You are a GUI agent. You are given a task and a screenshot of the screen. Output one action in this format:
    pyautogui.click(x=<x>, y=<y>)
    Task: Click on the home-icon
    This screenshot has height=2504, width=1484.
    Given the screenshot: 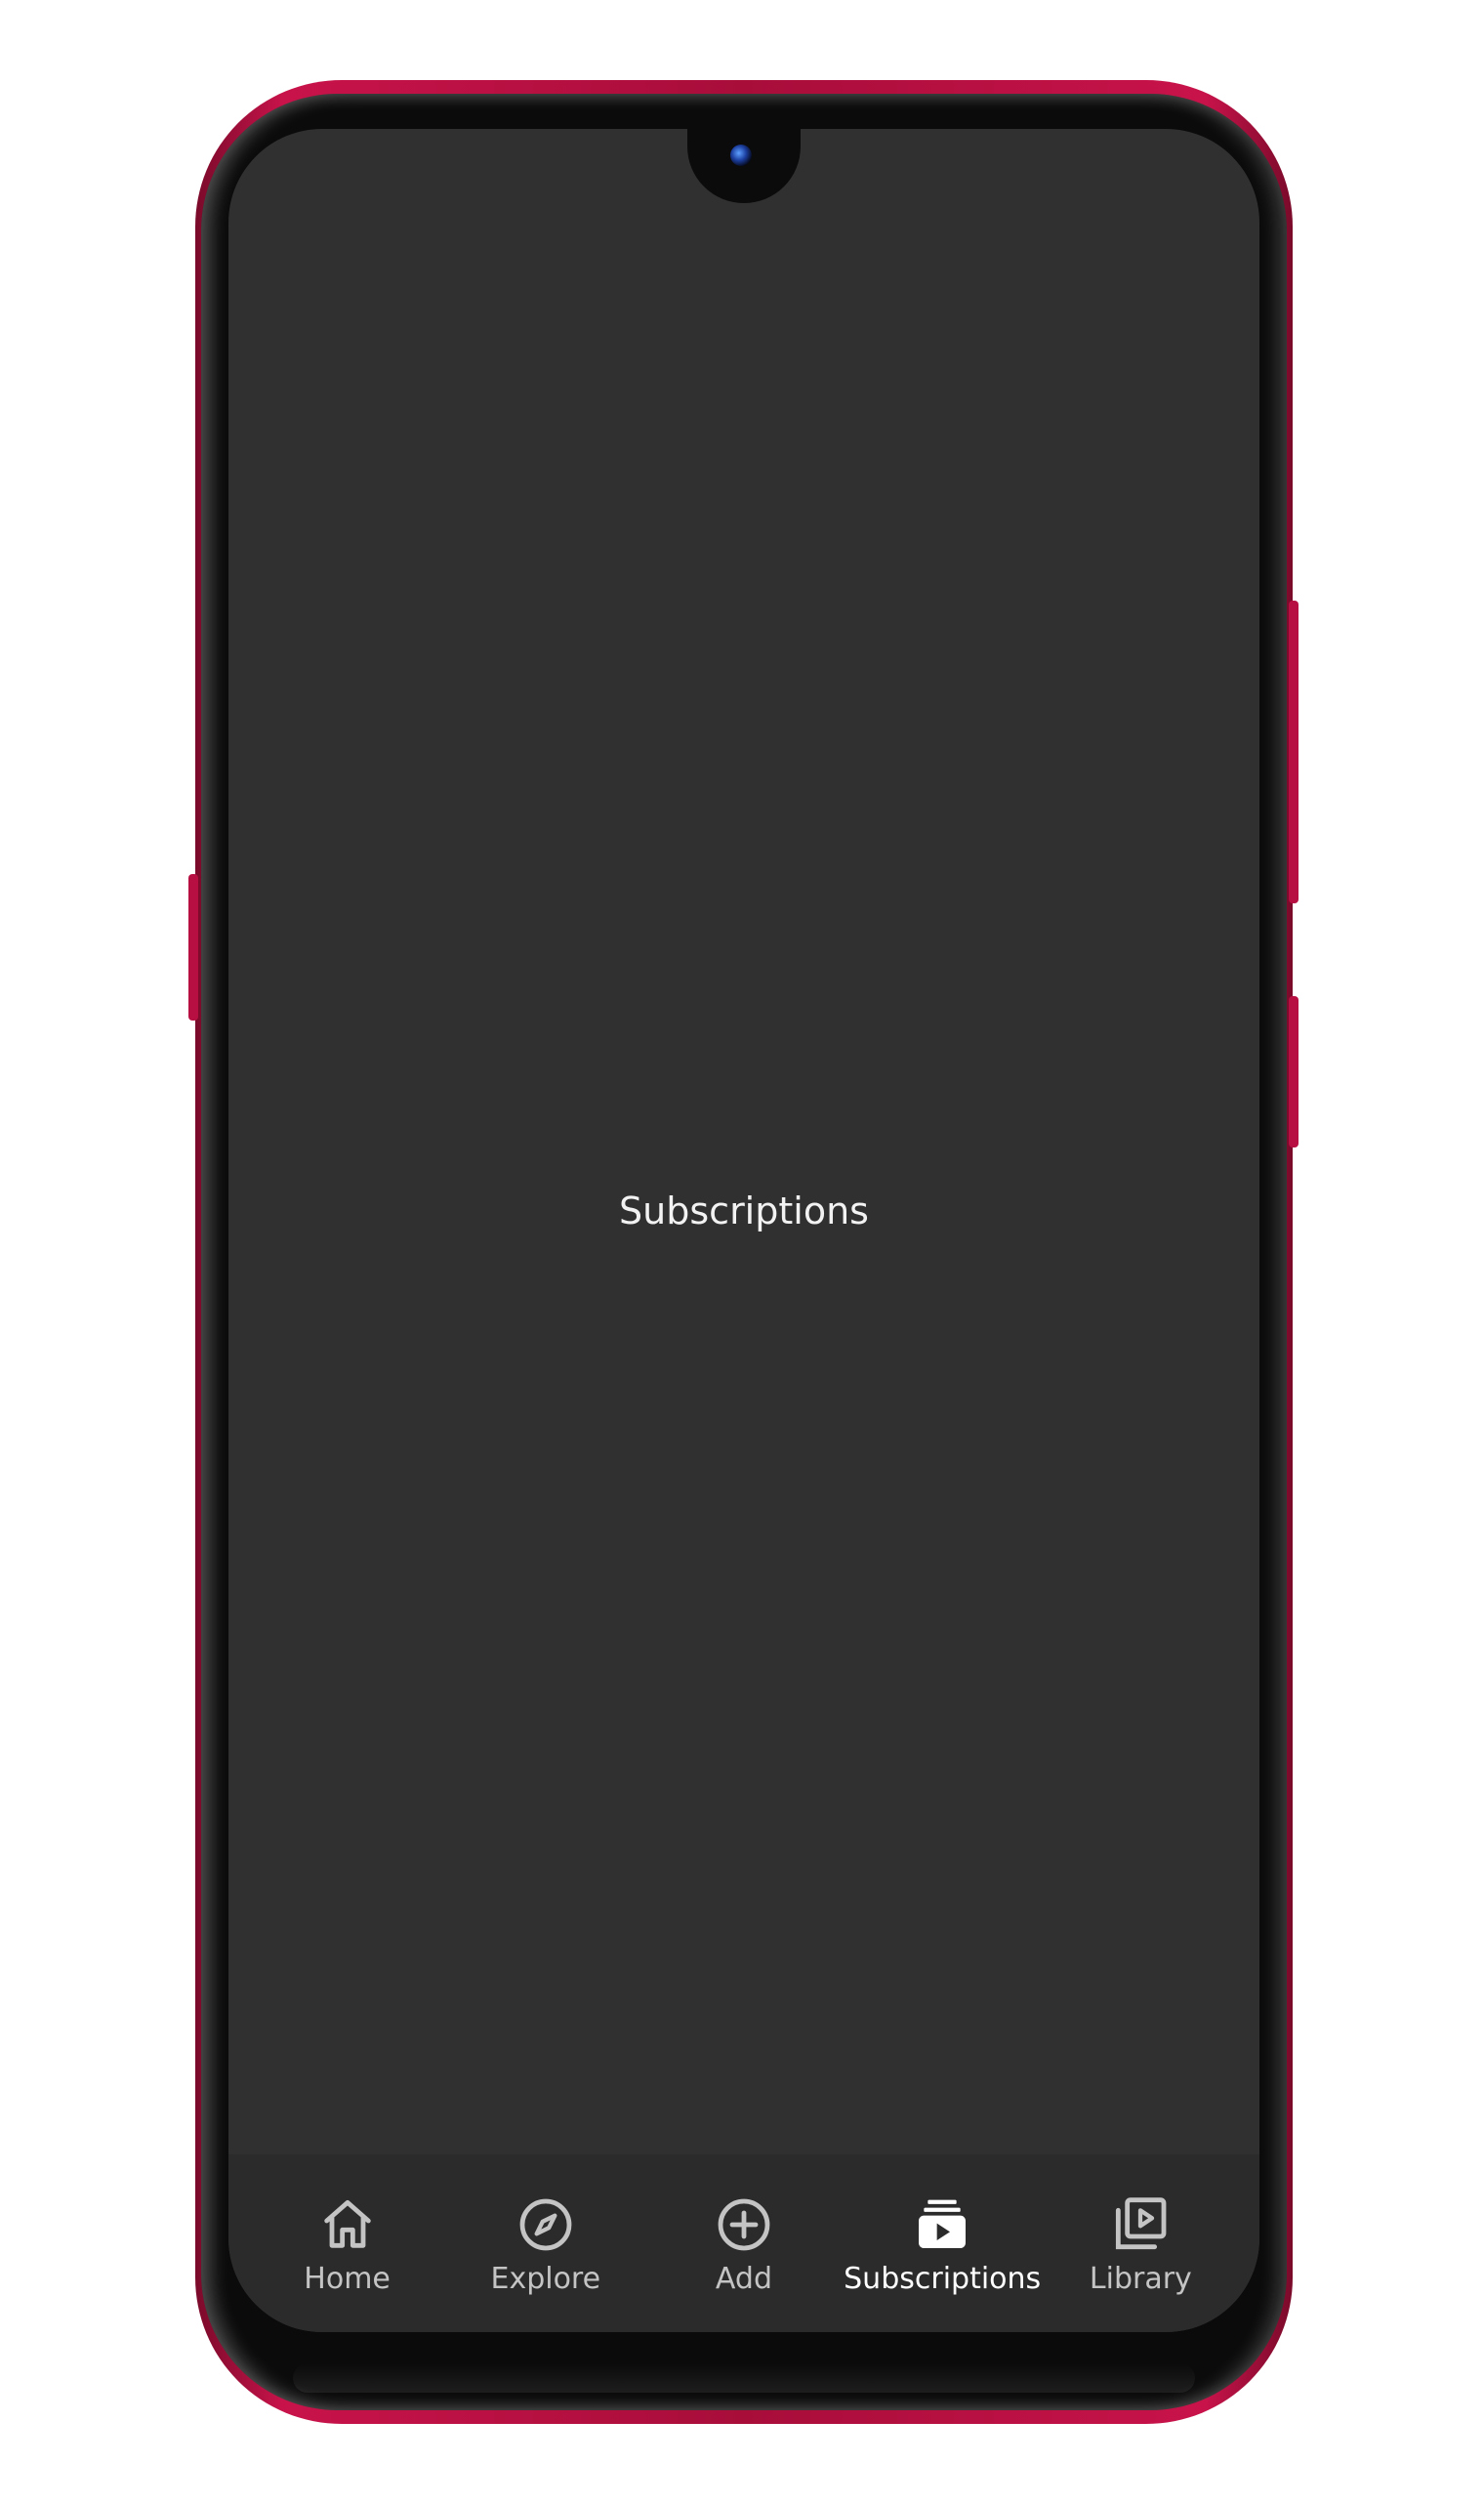 What is the action you would take?
    pyautogui.click(x=347, y=2223)
    